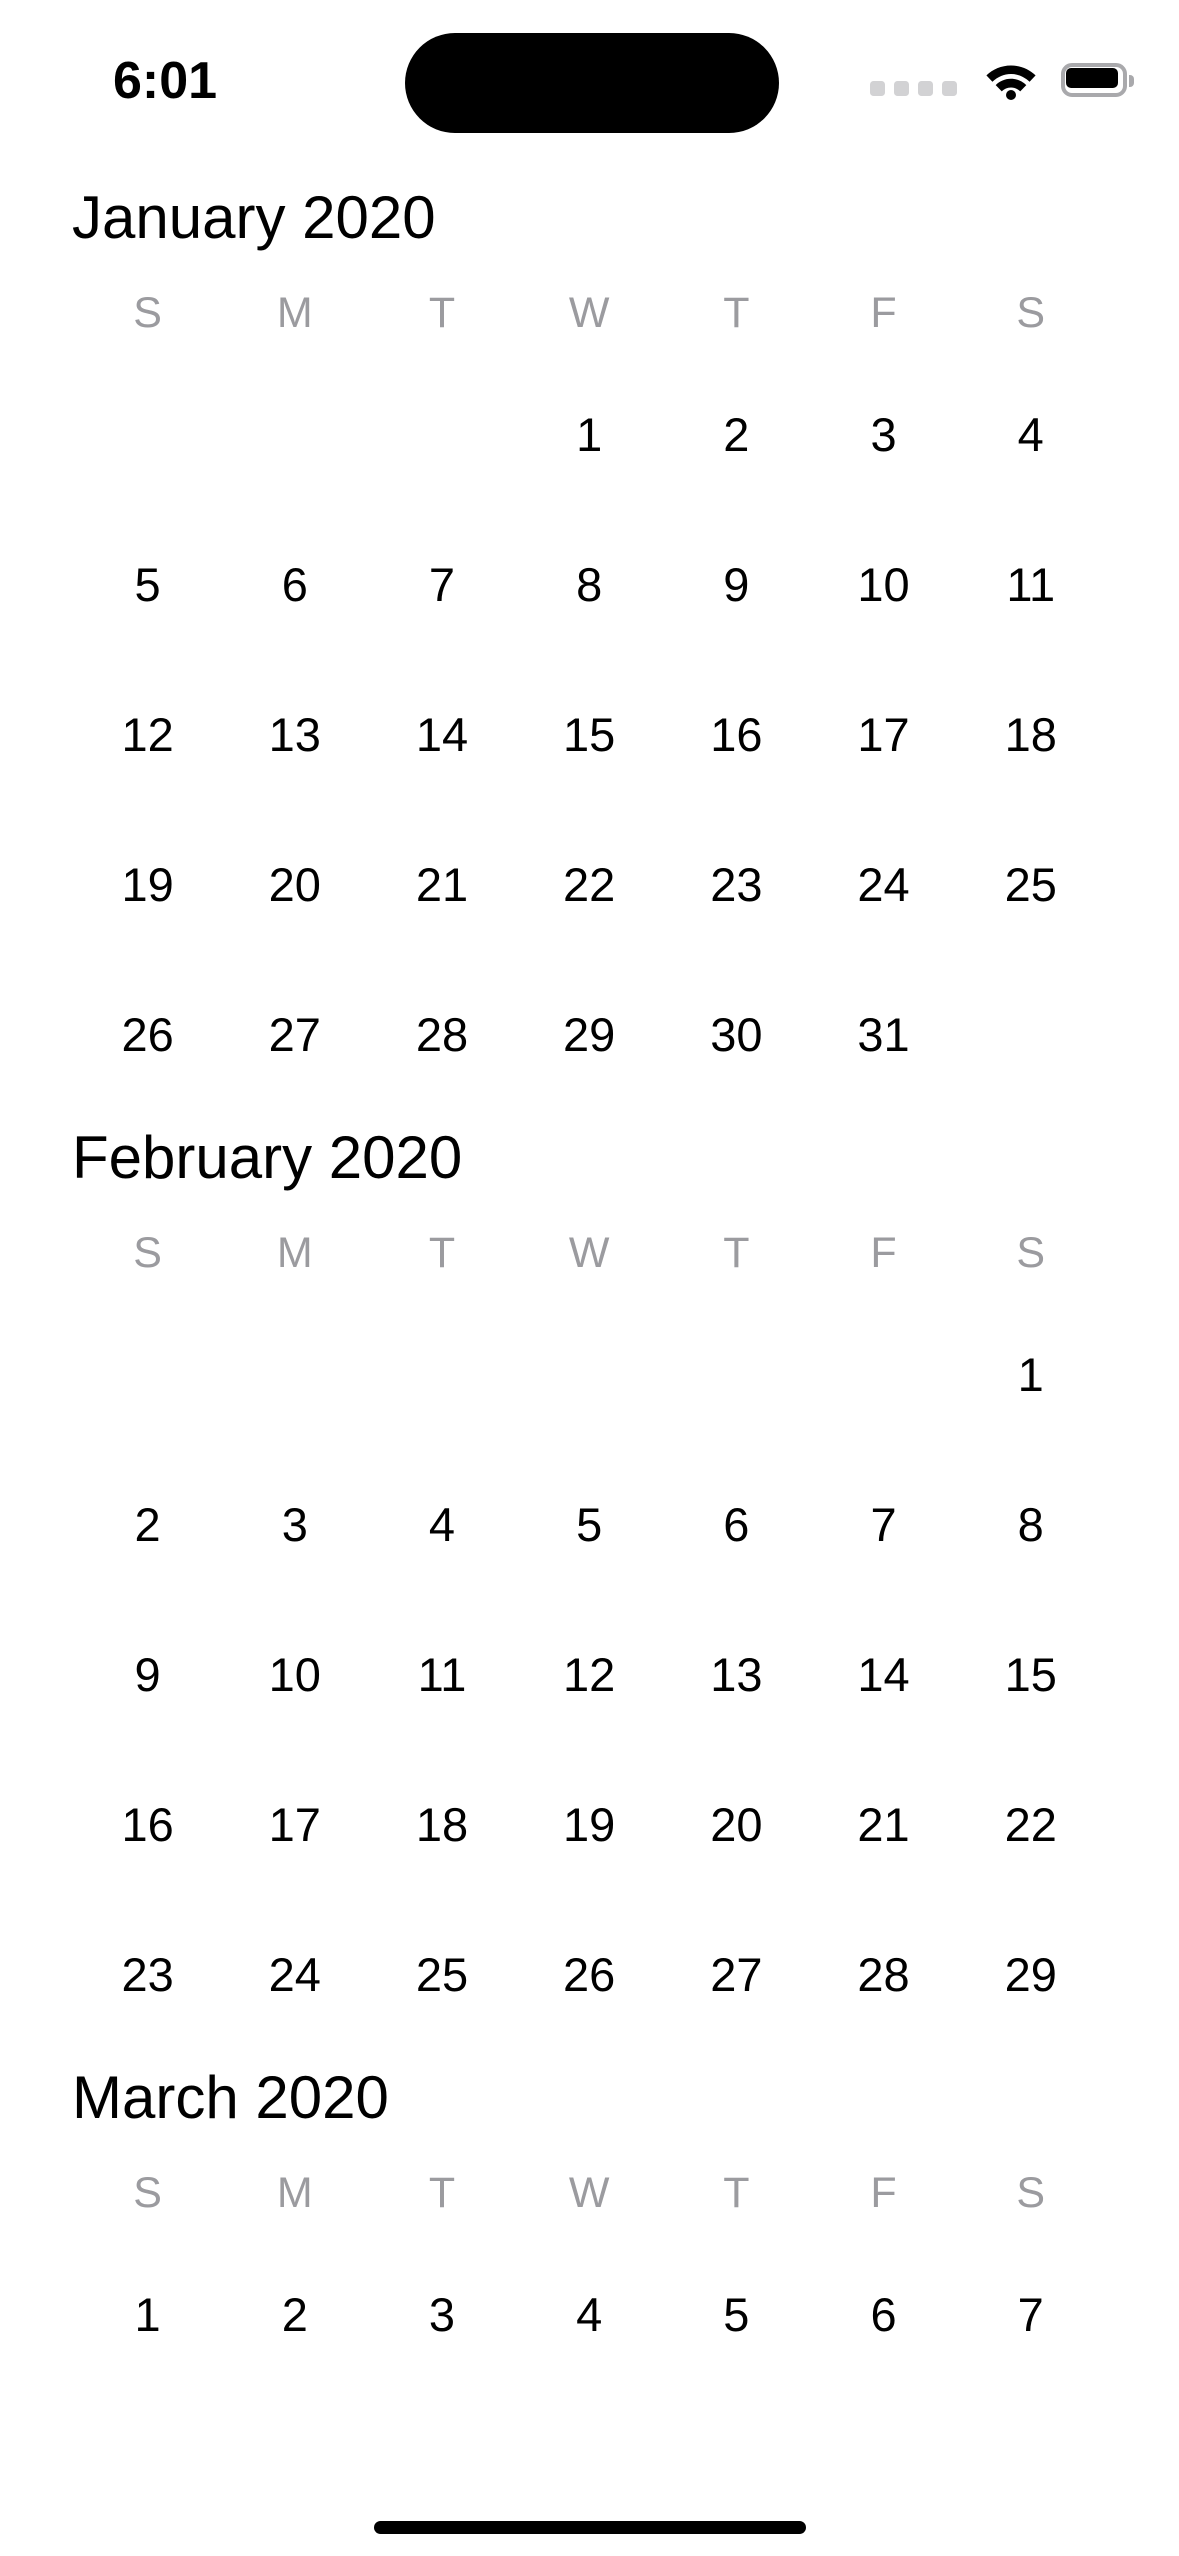 The image size is (1179, 2556). What do you see at coordinates (589, 313) in the screenshot?
I see `weekday-label: W` at bounding box center [589, 313].